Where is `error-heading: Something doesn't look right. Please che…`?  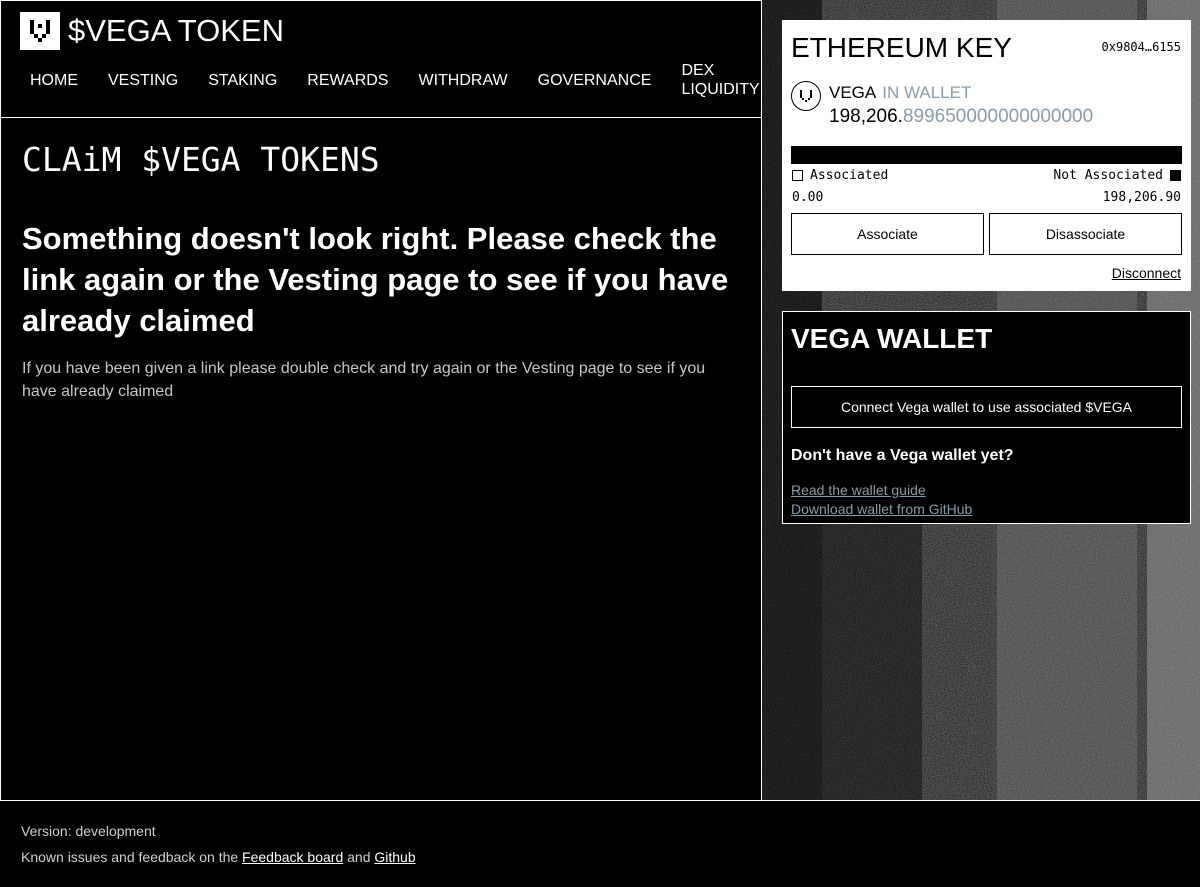
error-heading: Something doesn't look right. Please che… is located at coordinates (375, 279).